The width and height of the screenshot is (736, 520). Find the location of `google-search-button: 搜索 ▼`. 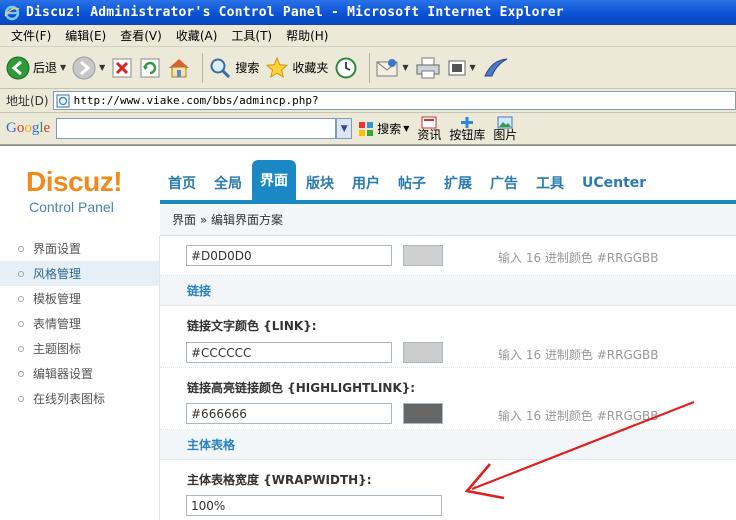

google-search-button: 搜索 ▼ is located at coordinates (383, 128).